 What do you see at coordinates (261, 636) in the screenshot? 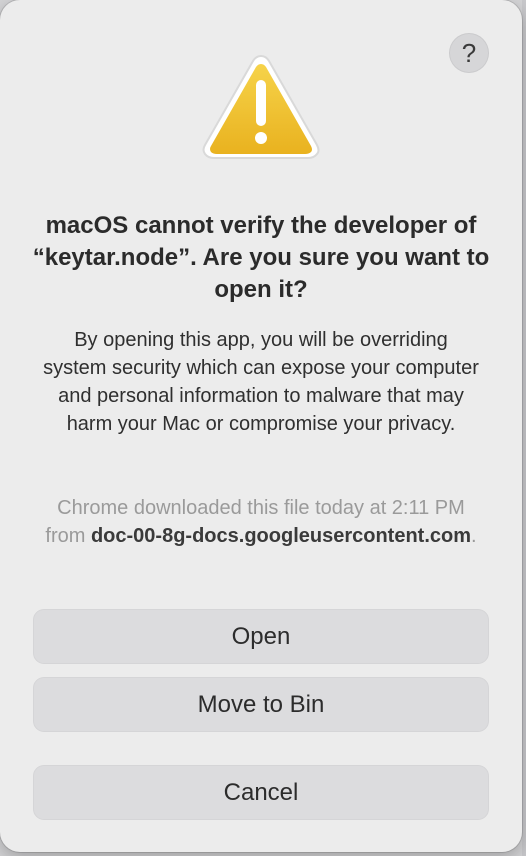
I see `open-button: Open` at bounding box center [261, 636].